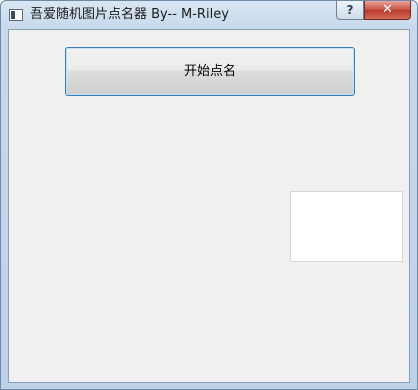 The height and width of the screenshot is (390, 418). I want to click on title-bar: 吾爱随机图片点名器 By-- M-Riley ? ✕, so click(209, 15).